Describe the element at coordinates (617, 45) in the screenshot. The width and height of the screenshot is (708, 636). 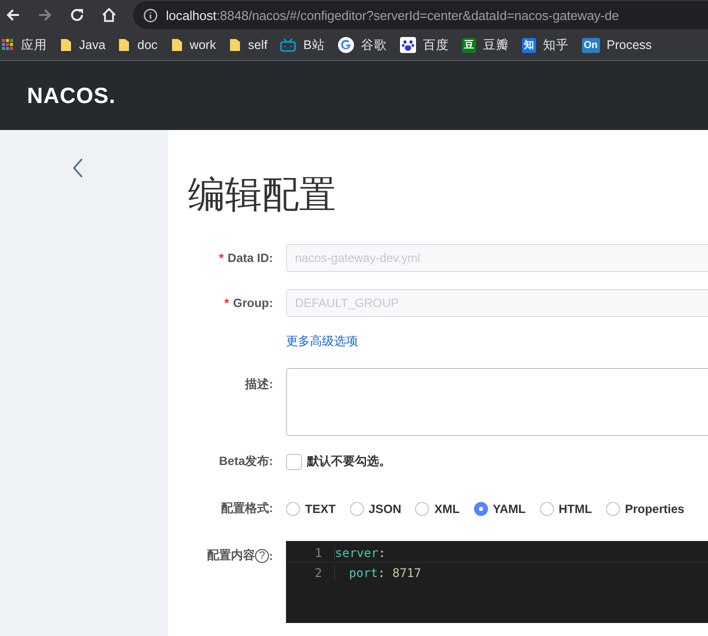
I see `bookmark: On Process` at that location.